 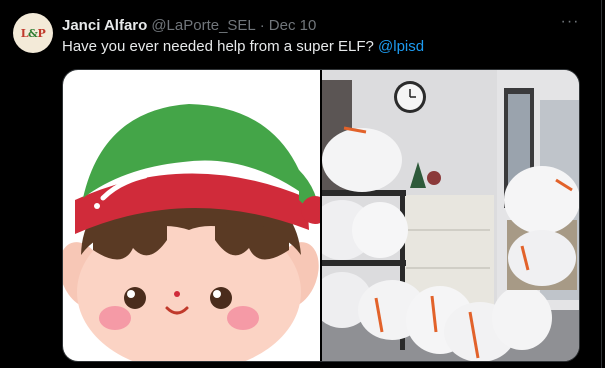 I want to click on tweet-header: Janci Alfaro @LaPorte_SEL · Dec 10, so click(x=189, y=25).